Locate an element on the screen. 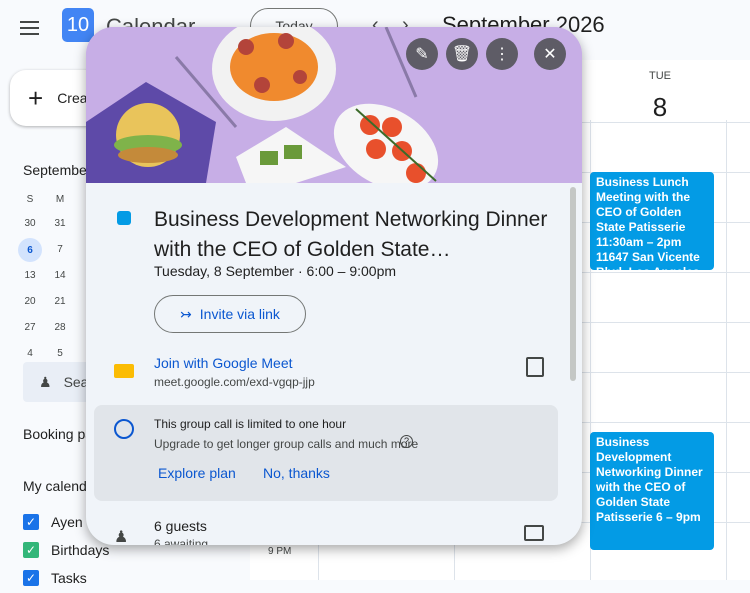 This screenshot has width=750, height=593. calendar-item-tasks: ✓ Tasks is located at coordinates (55, 578).